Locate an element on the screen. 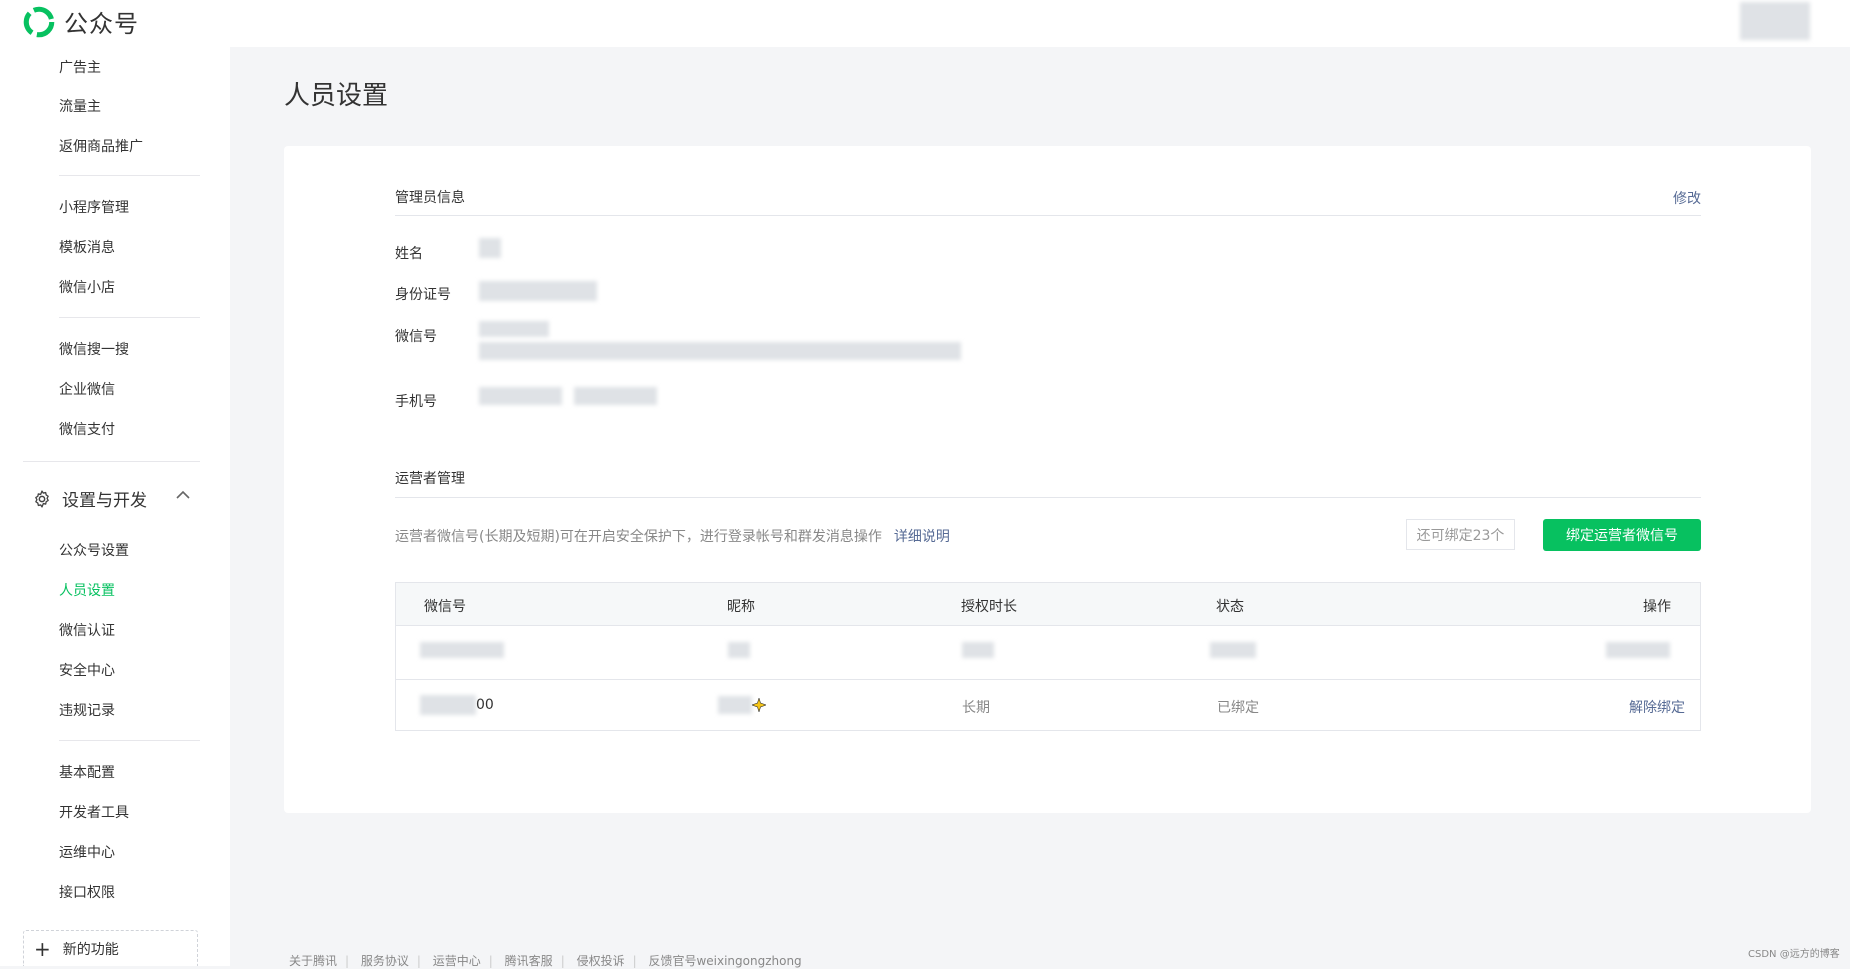 The image size is (1850, 969). id-card-value-masked is located at coordinates (538, 291).